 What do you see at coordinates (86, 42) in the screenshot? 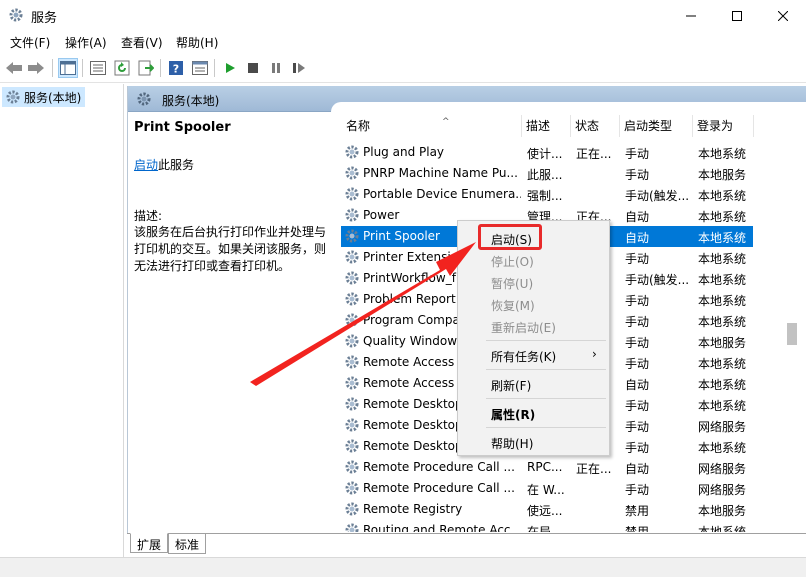
I see `menu-action: 操作(A)` at bounding box center [86, 42].